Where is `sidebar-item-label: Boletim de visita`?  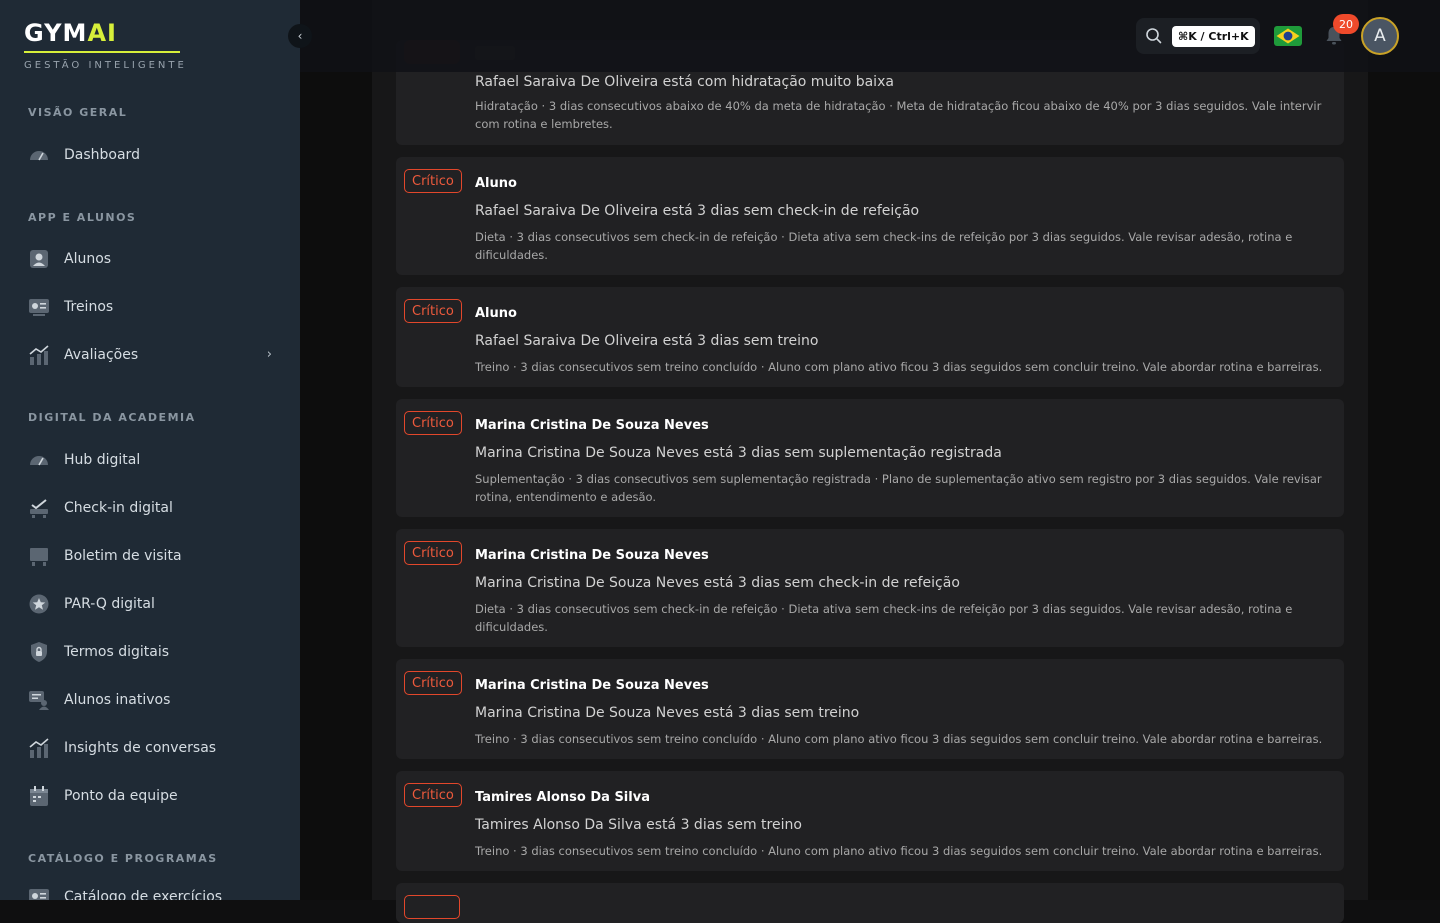 sidebar-item-label: Boletim de visita is located at coordinates (123, 556).